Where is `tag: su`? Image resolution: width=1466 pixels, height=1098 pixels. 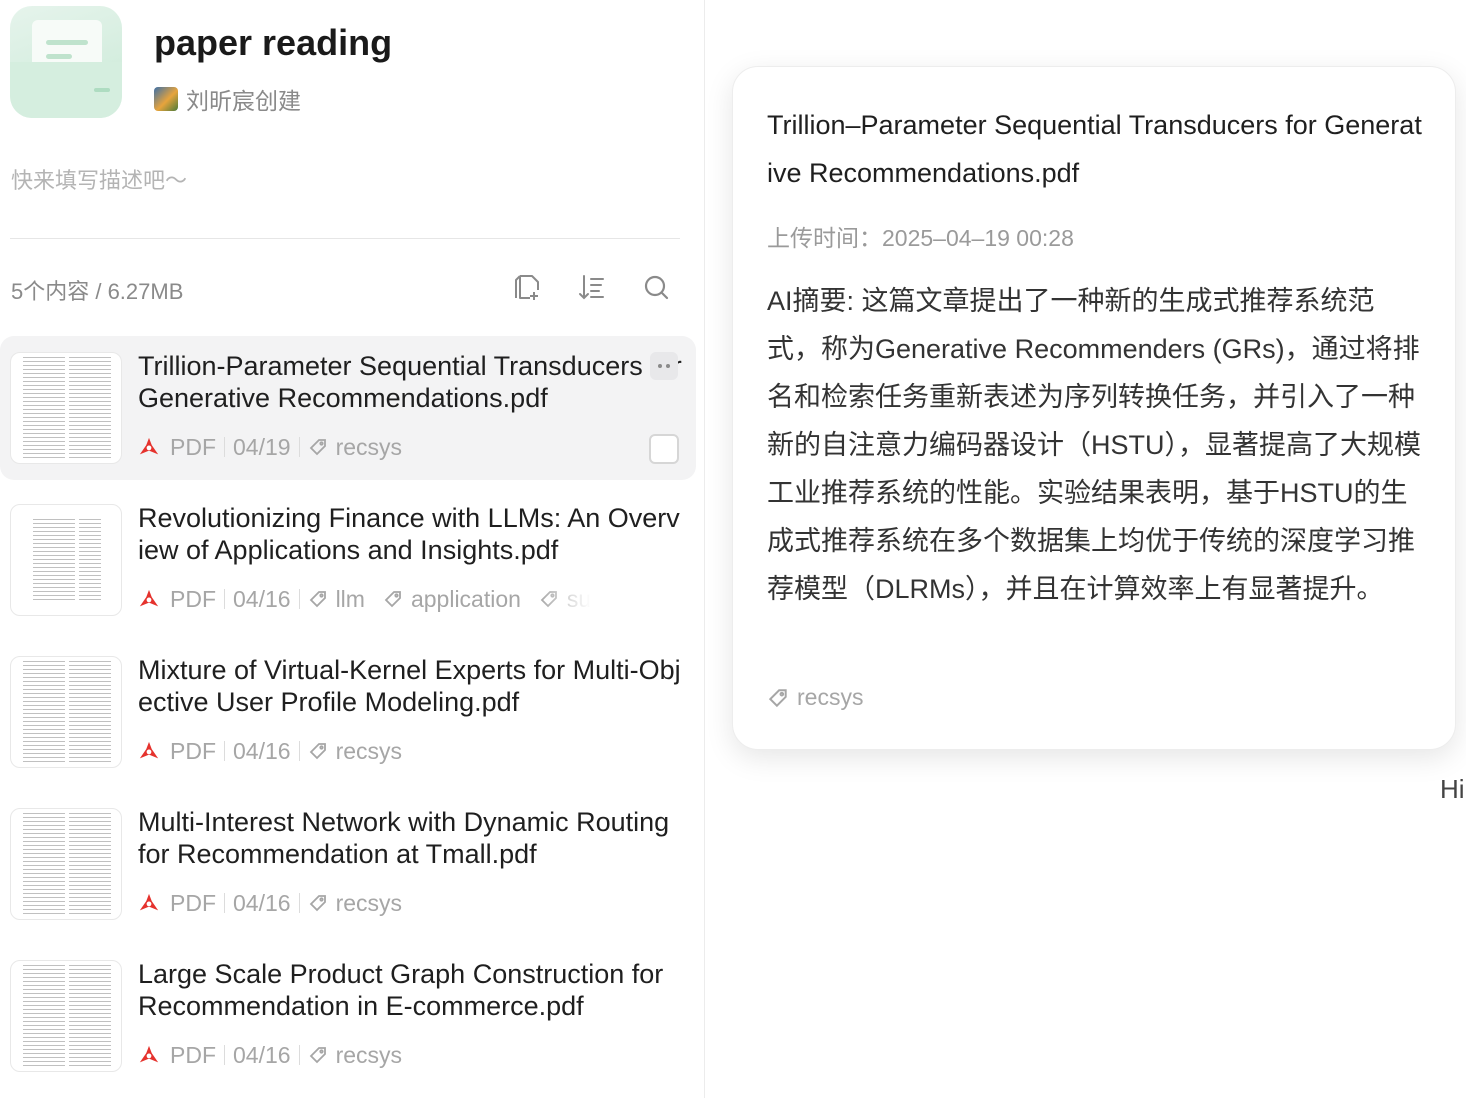
tag: su is located at coordinates (565, 599).